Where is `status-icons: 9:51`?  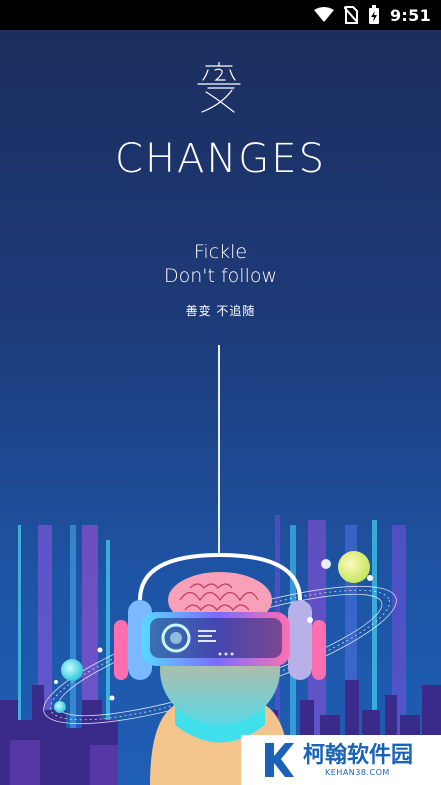
status-icons: 9:51 is located at coordinates (372, 15).